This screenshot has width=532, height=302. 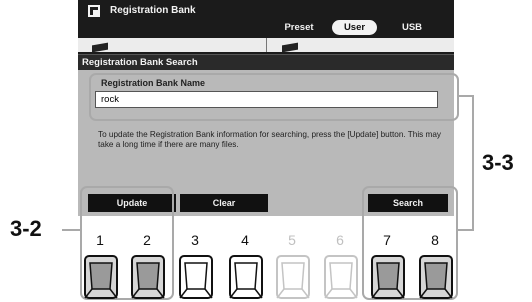 I want to click on button-number: 8, so click(x=435, y=240).